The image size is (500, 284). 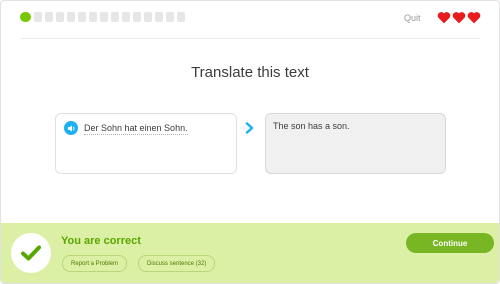 What do you see at coordinates (101, 241) in the screenshot?
I see `result-message: You are correct` at bounding box center [101, 241].